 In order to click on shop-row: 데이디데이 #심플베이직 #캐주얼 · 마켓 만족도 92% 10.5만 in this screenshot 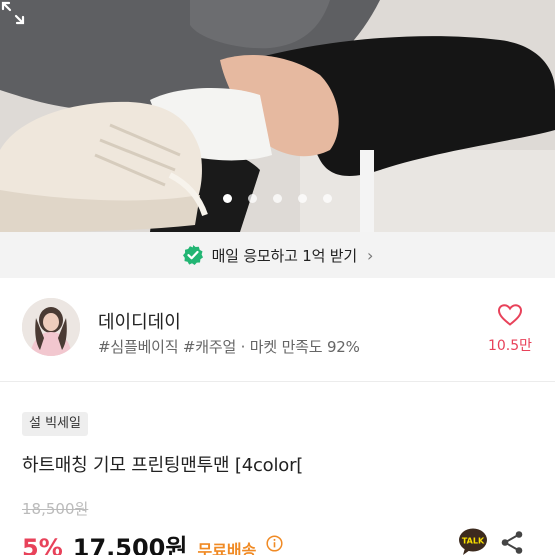, I will do `click(277, 330)`.